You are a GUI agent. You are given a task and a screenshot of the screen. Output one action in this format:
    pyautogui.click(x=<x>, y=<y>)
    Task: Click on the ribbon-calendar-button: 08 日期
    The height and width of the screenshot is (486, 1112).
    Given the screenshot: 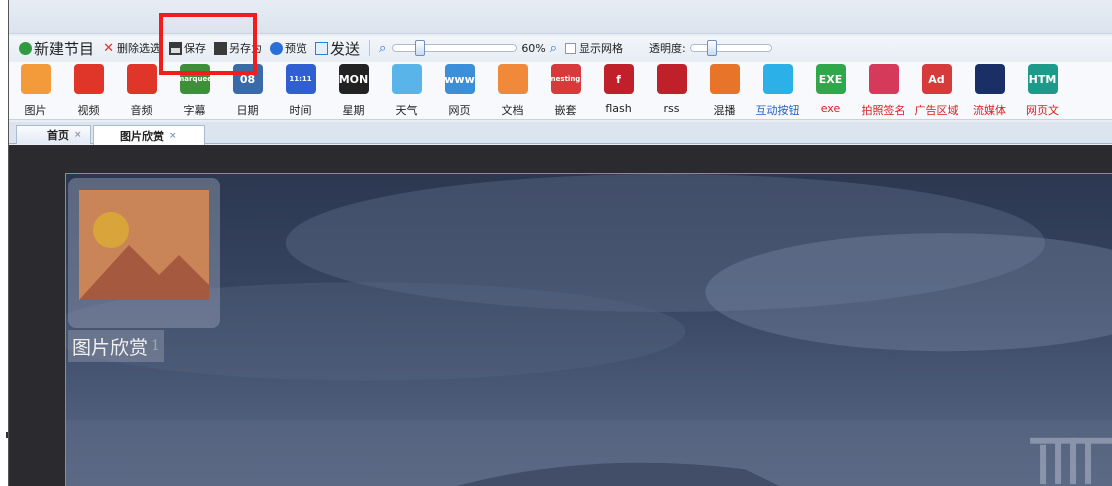 What is the action you would take?
    pyautogui.click(x=247, y=90)
    